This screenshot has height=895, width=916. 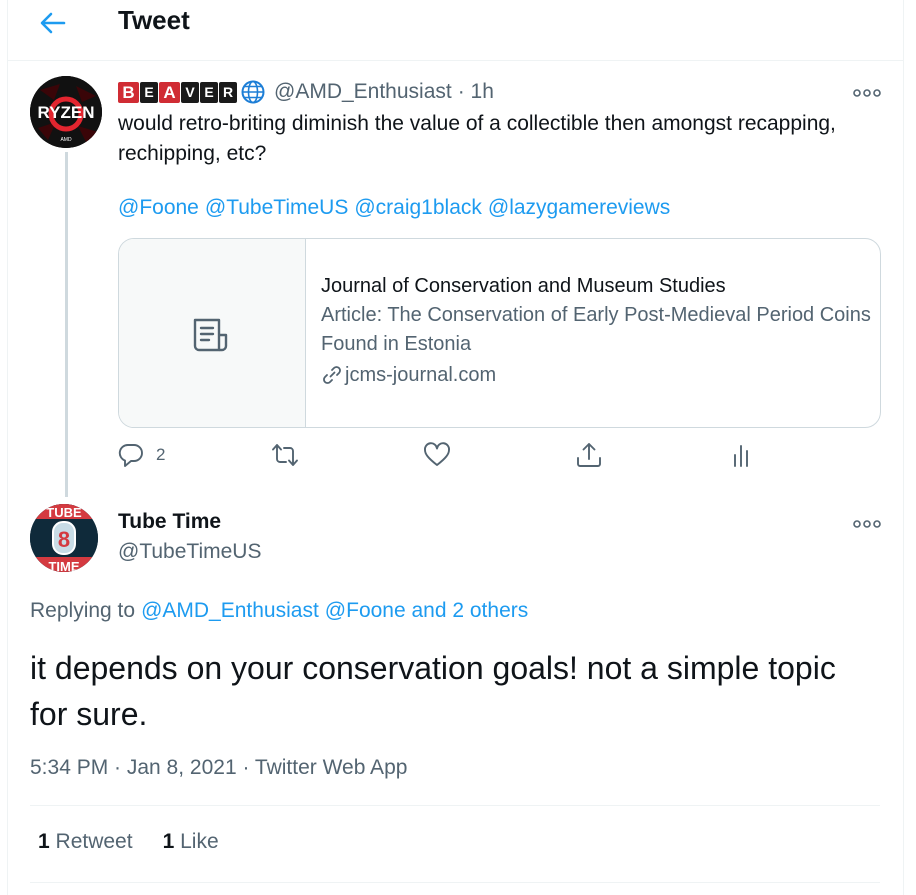 What do you see at coordinates (476, 92) in the screenshot?
I see `parent-time: · 1h` at bounding box center [476, 92].